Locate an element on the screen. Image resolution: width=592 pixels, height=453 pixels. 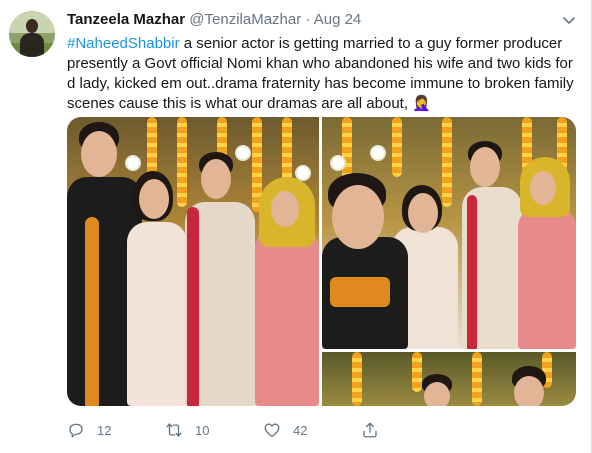
reply-count: 12 is located at coordinates (104, 430).